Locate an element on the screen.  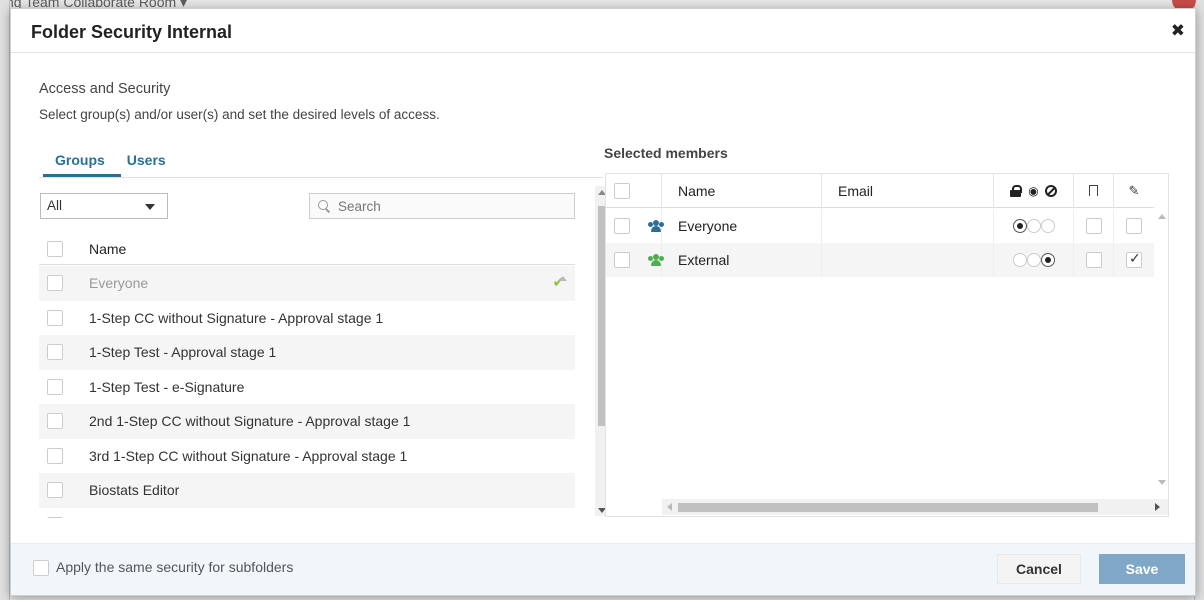
bookmark-icon is located at coordinates (1093, 191).